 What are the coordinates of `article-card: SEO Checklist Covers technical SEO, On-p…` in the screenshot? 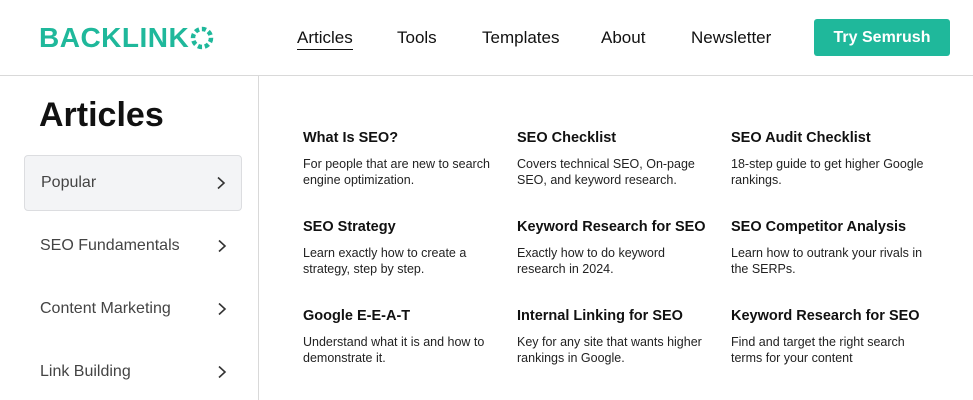 It's located at (617, 158).